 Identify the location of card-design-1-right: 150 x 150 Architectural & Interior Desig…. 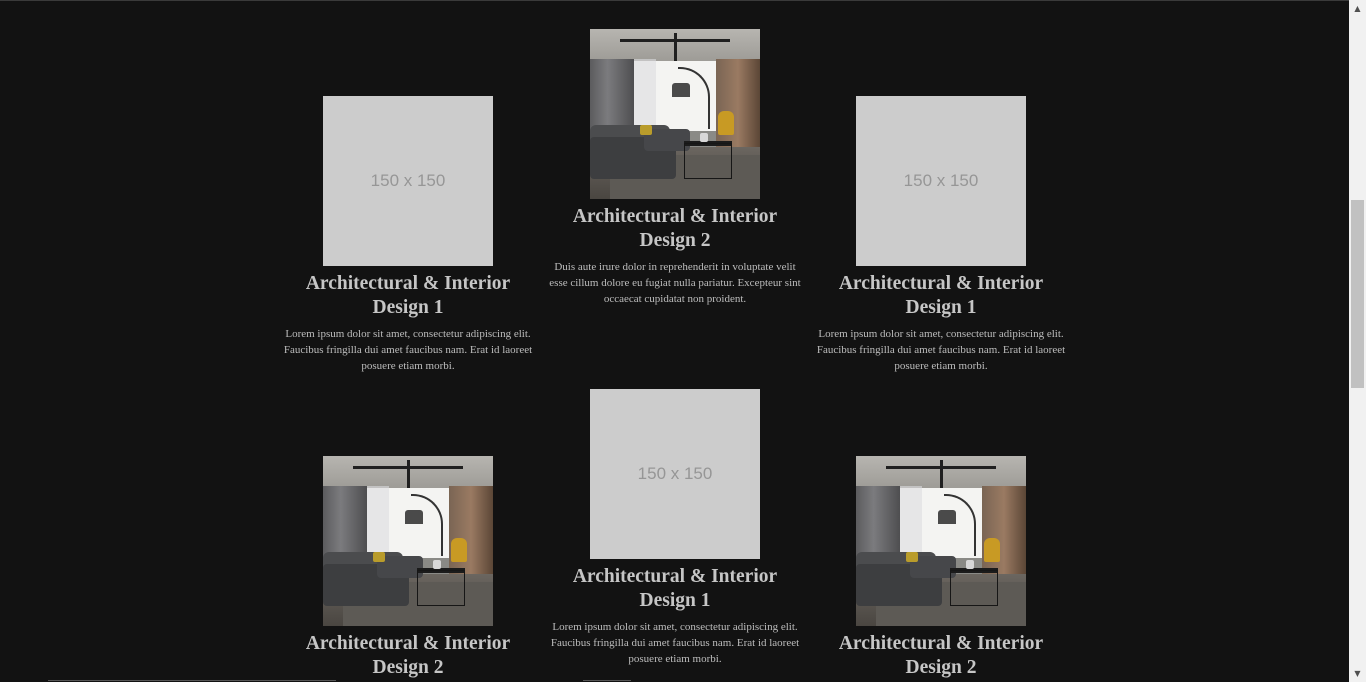
(941, 235).